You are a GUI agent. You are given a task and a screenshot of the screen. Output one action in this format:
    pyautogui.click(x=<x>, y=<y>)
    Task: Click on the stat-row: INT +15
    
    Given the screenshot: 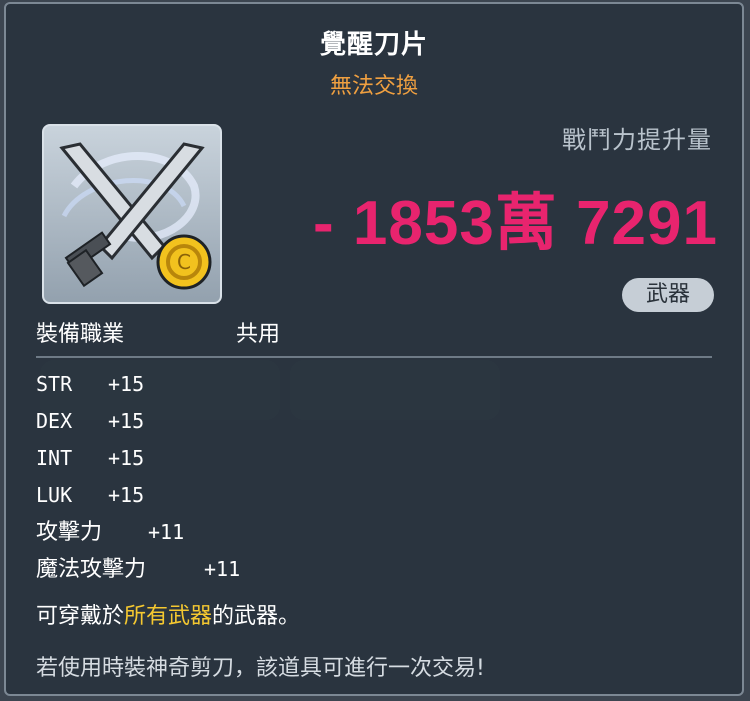 What is the action you would take?
    pyautogui.click(x=91, y=458)
    